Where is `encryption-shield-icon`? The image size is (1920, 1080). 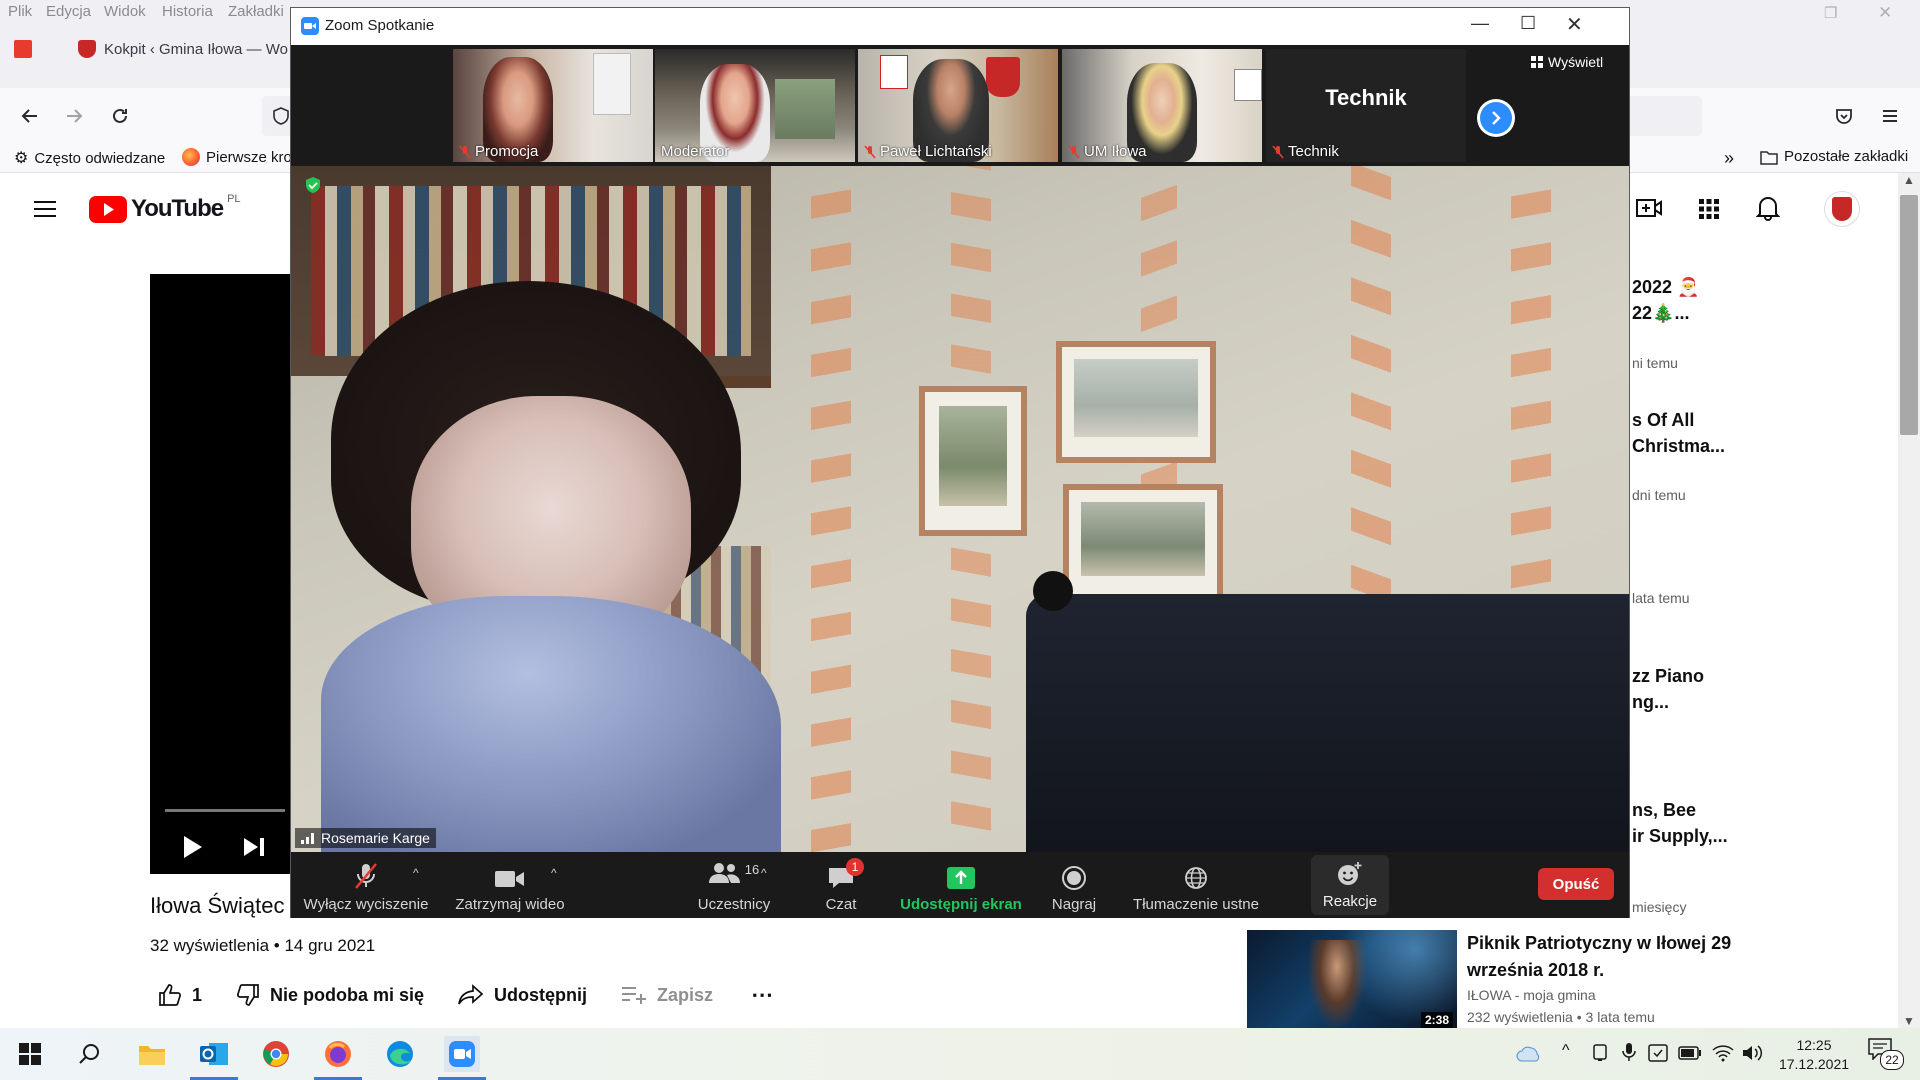 encryption-shield-icon is located at coordinates (313, 185).